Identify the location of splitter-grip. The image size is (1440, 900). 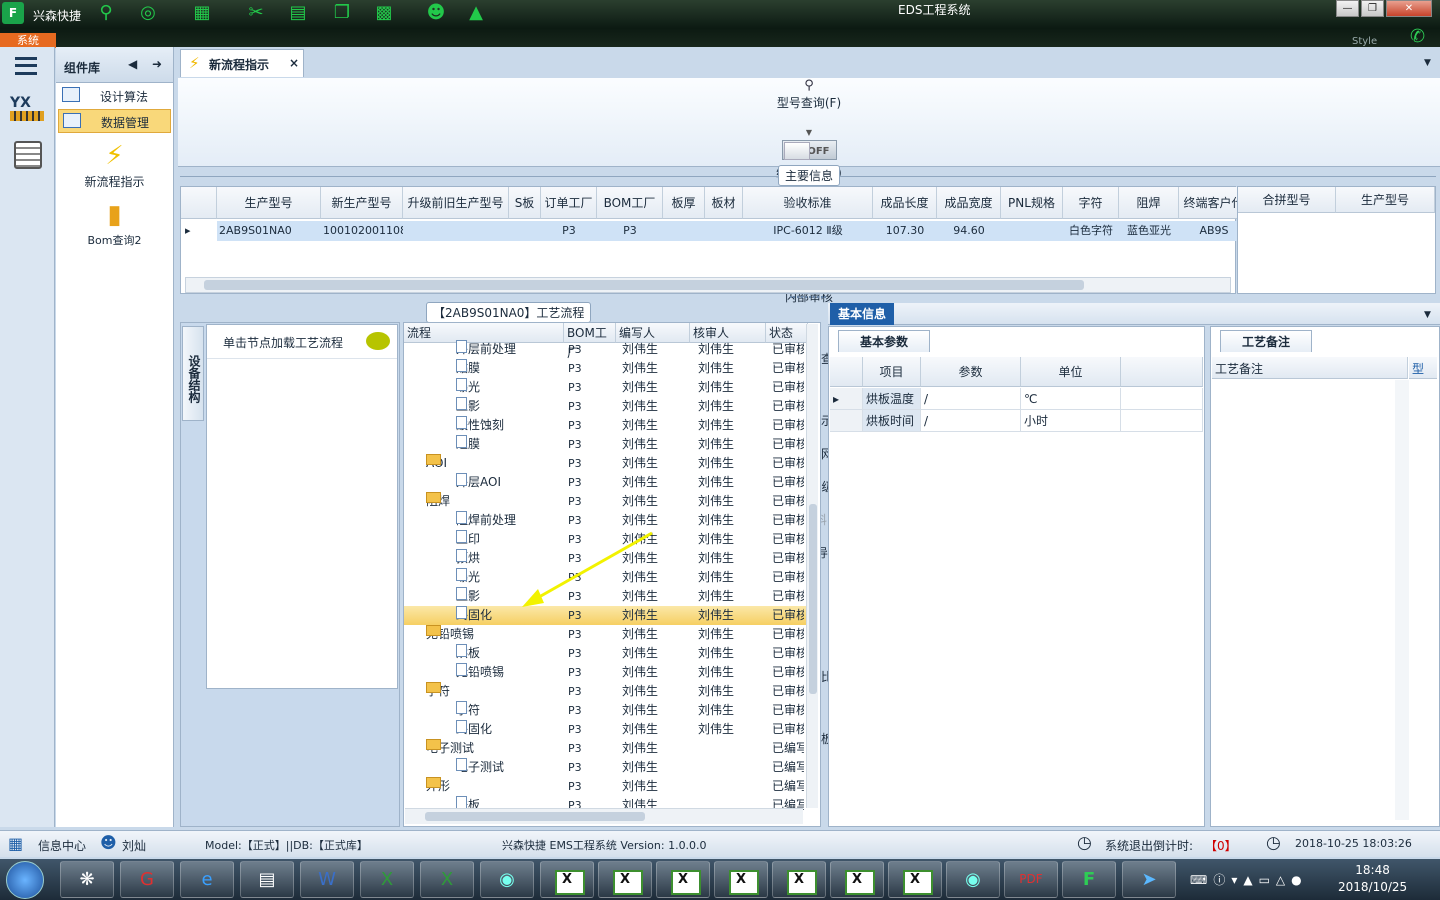
(808, 297).